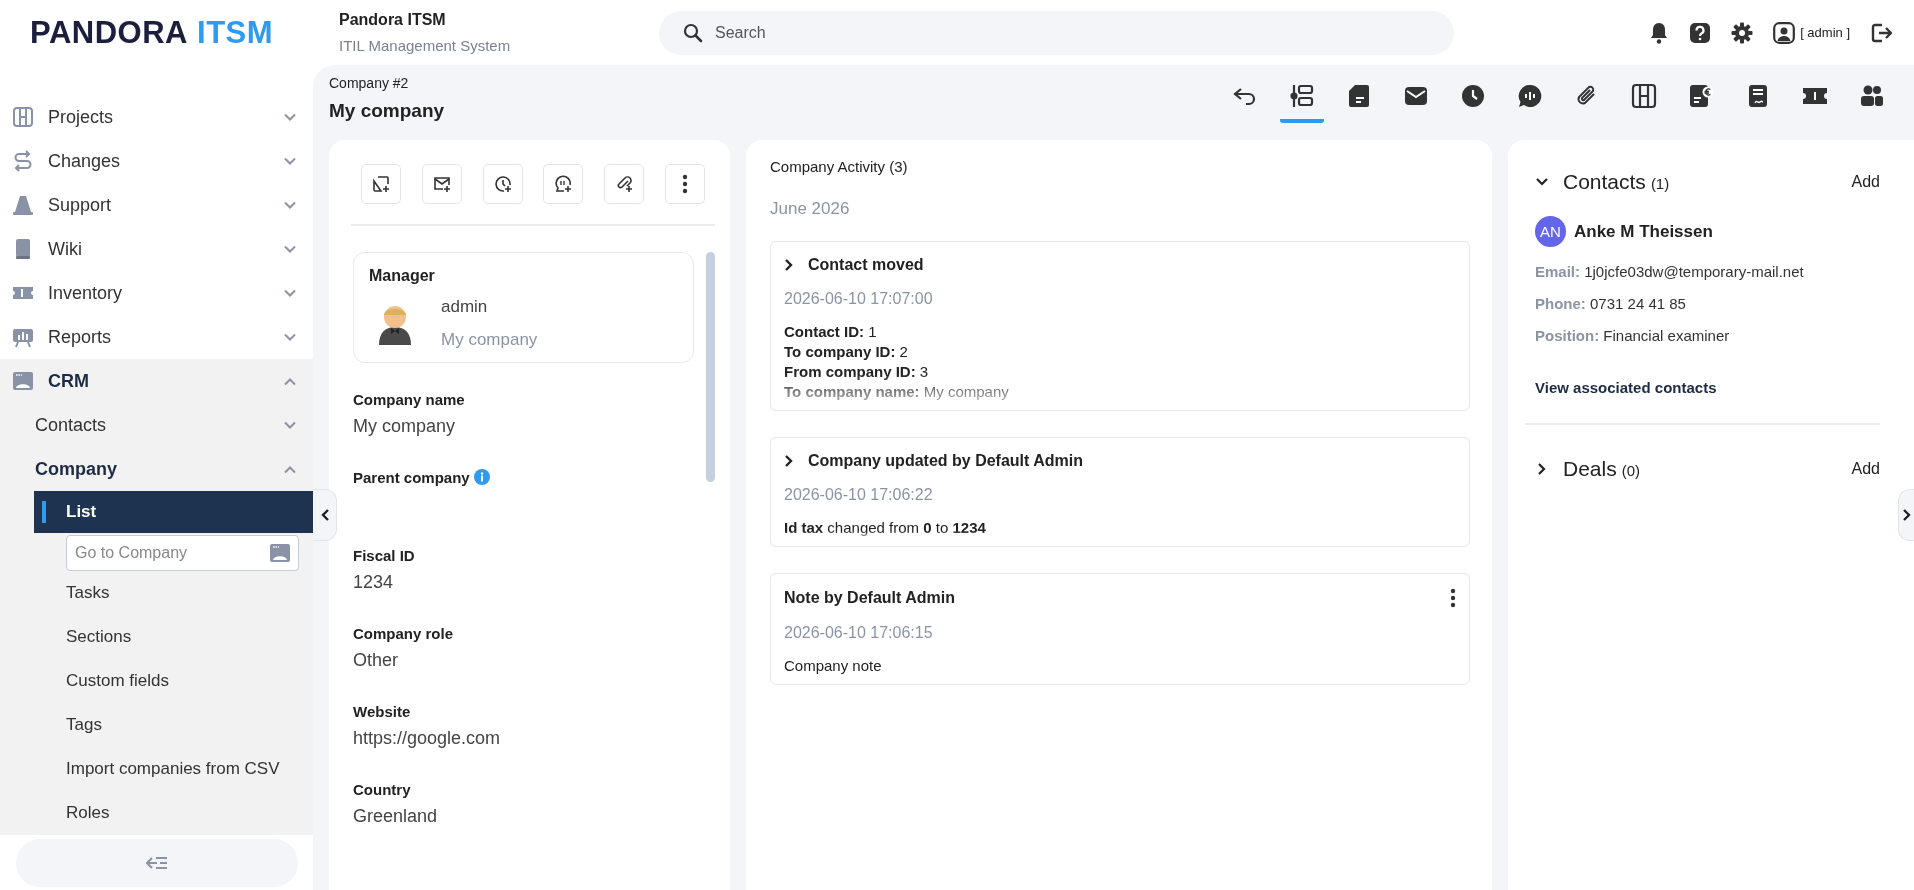 The image size is (1914, 890). What do you see at coordinates (859, 495) in the screenshot?
I see `activity-time: 2026-06-10 17:06:22` at bounding box center [859, 495].